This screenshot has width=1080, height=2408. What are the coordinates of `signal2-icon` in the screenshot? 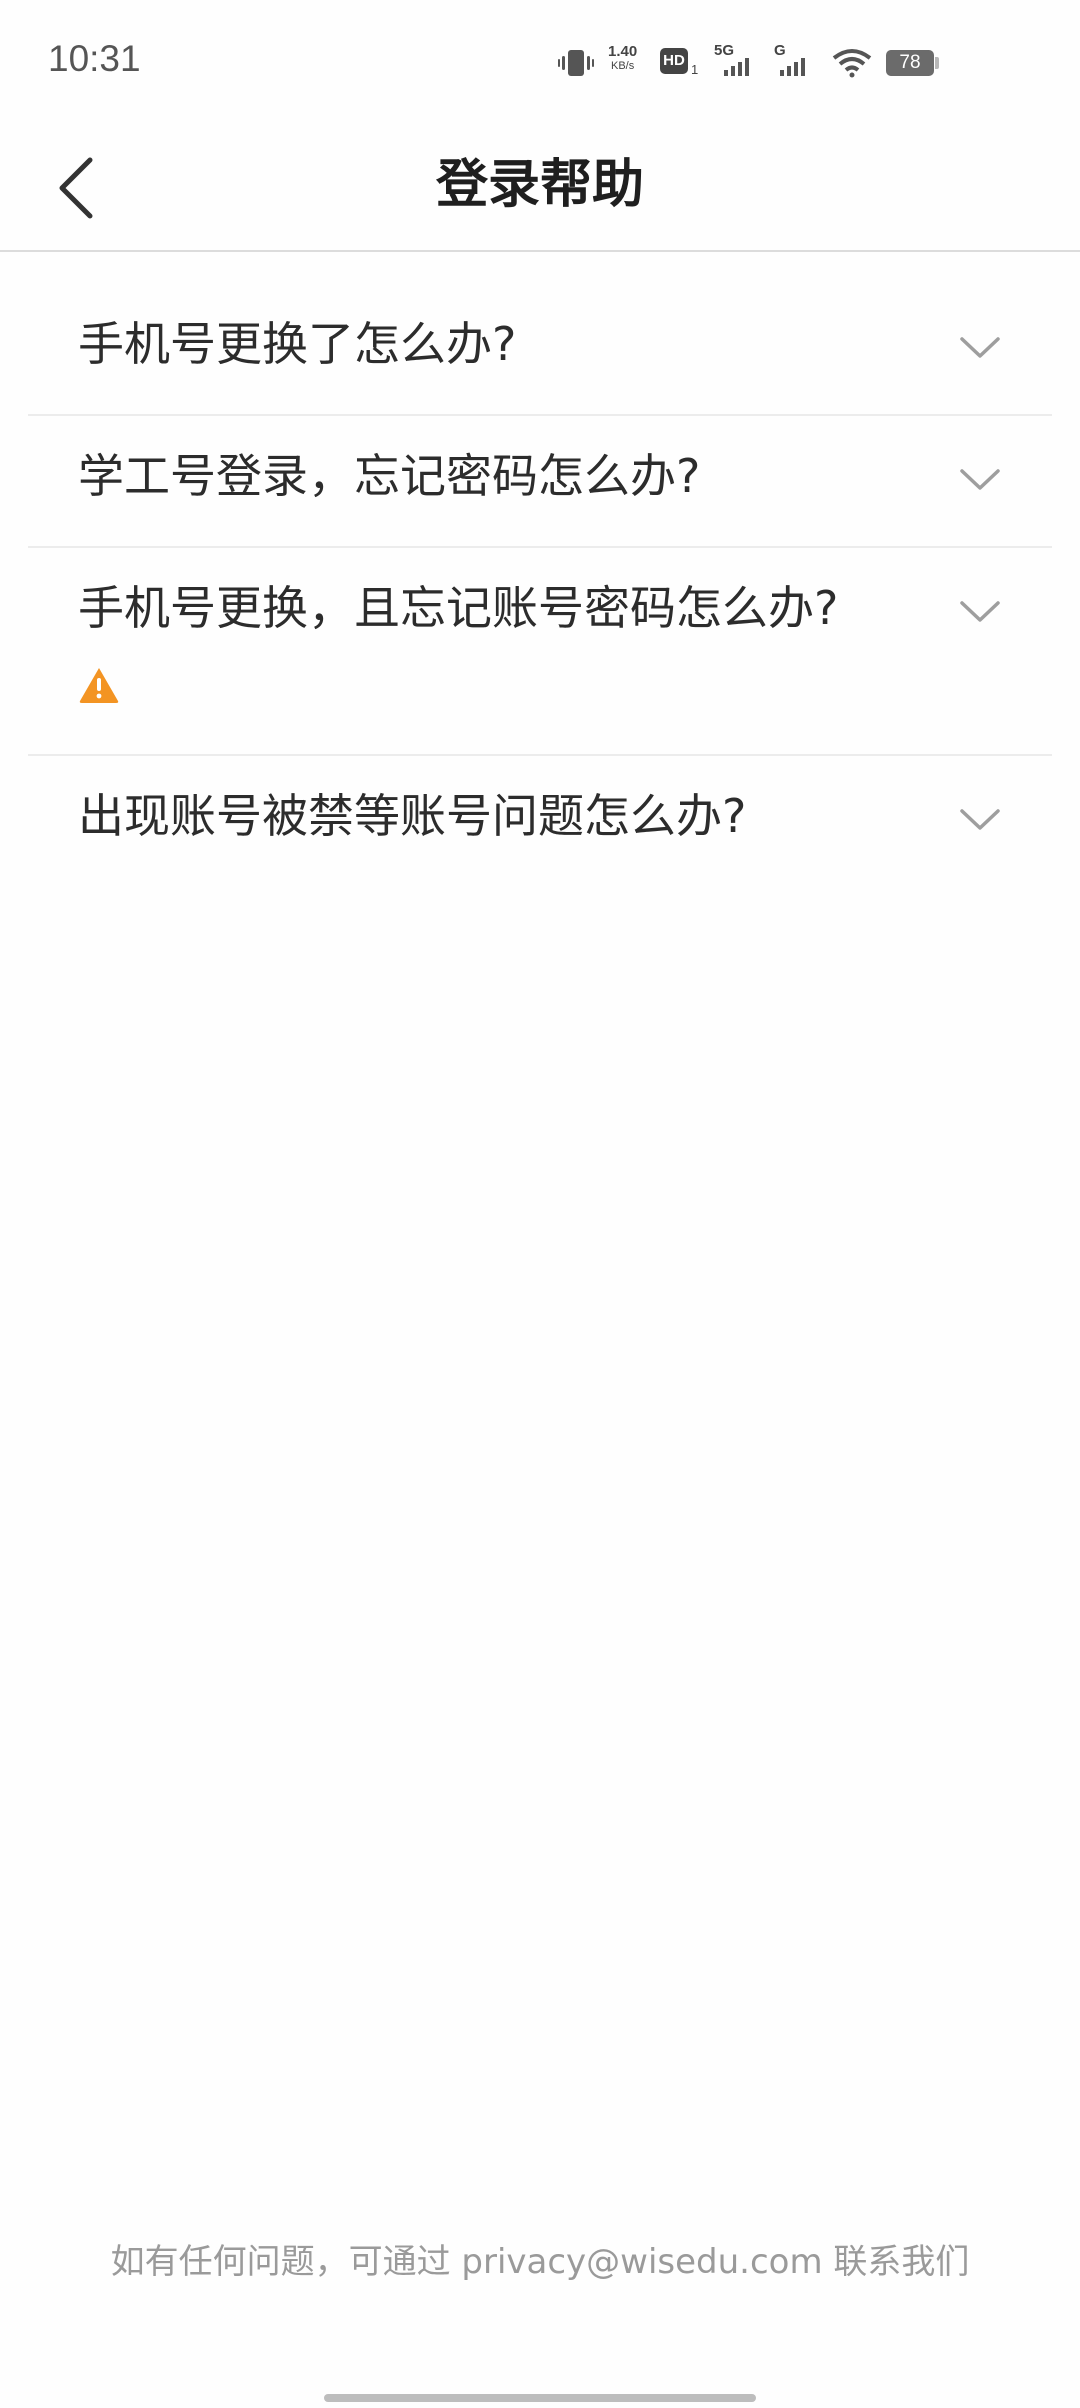 It's located at (792, 67).